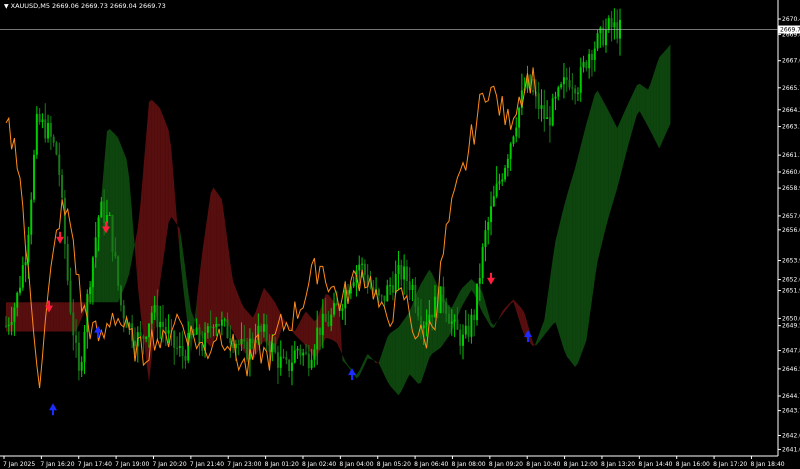 The height and width of the screenshot is (469, 800). What do you see at coordinates (244, 464) in the screenshot?
I see `time-tick-label: 7 Jan 23:00` at bounding box center [244, 464].